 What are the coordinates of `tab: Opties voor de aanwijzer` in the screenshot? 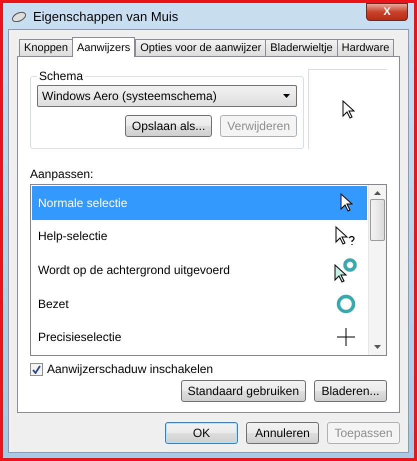 It's located at (200, 47).